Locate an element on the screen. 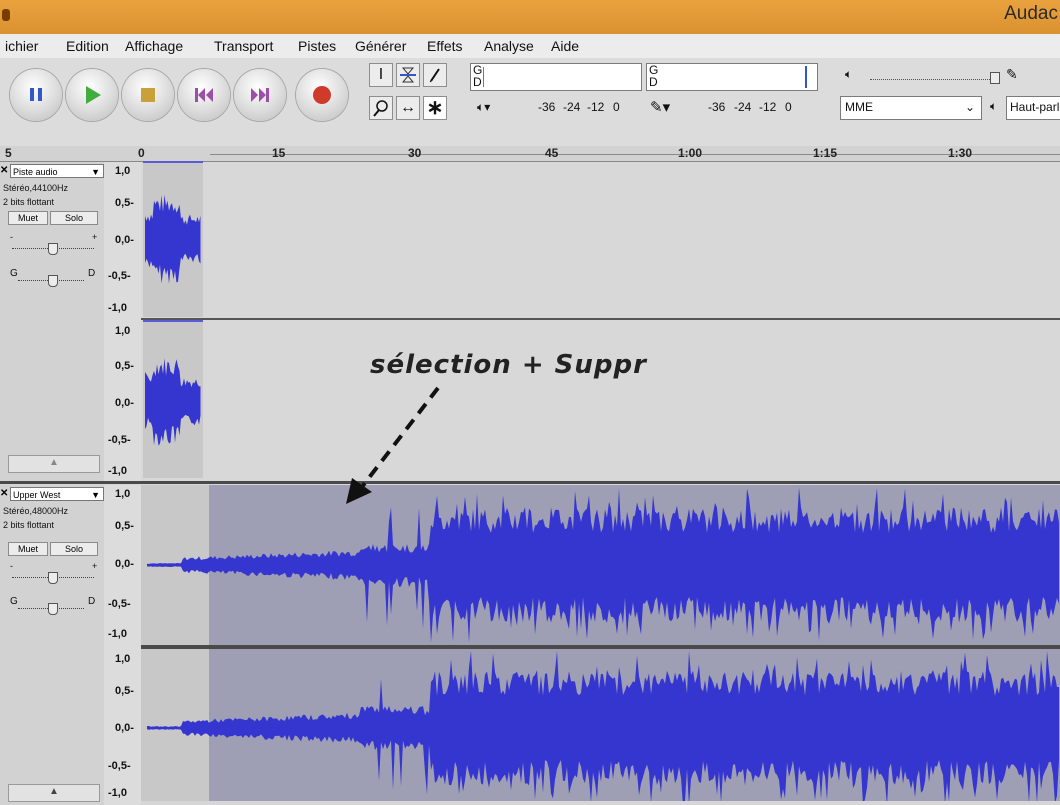  annotation-arrow is located at coordinates (393, 445).